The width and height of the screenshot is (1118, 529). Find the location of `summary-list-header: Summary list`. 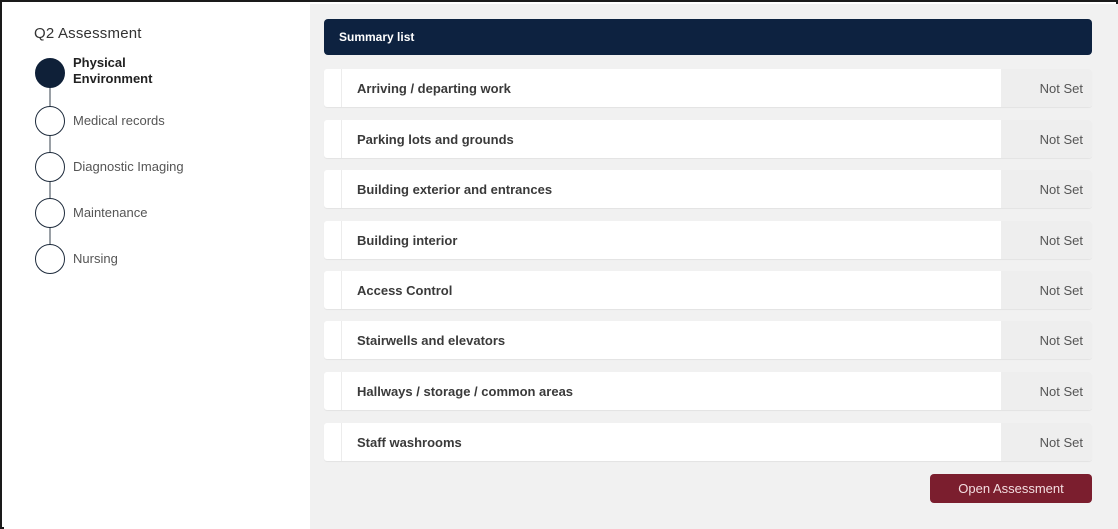

summary-list-header: Summary list is located at coordinates (708, 37).